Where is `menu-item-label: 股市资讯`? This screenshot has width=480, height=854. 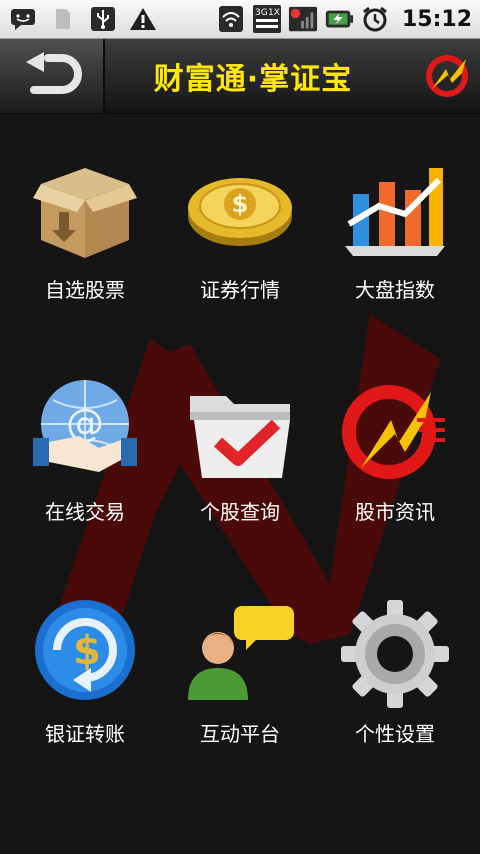
menu-item-label: 股市资讯 is located at coordinates (395, 512).